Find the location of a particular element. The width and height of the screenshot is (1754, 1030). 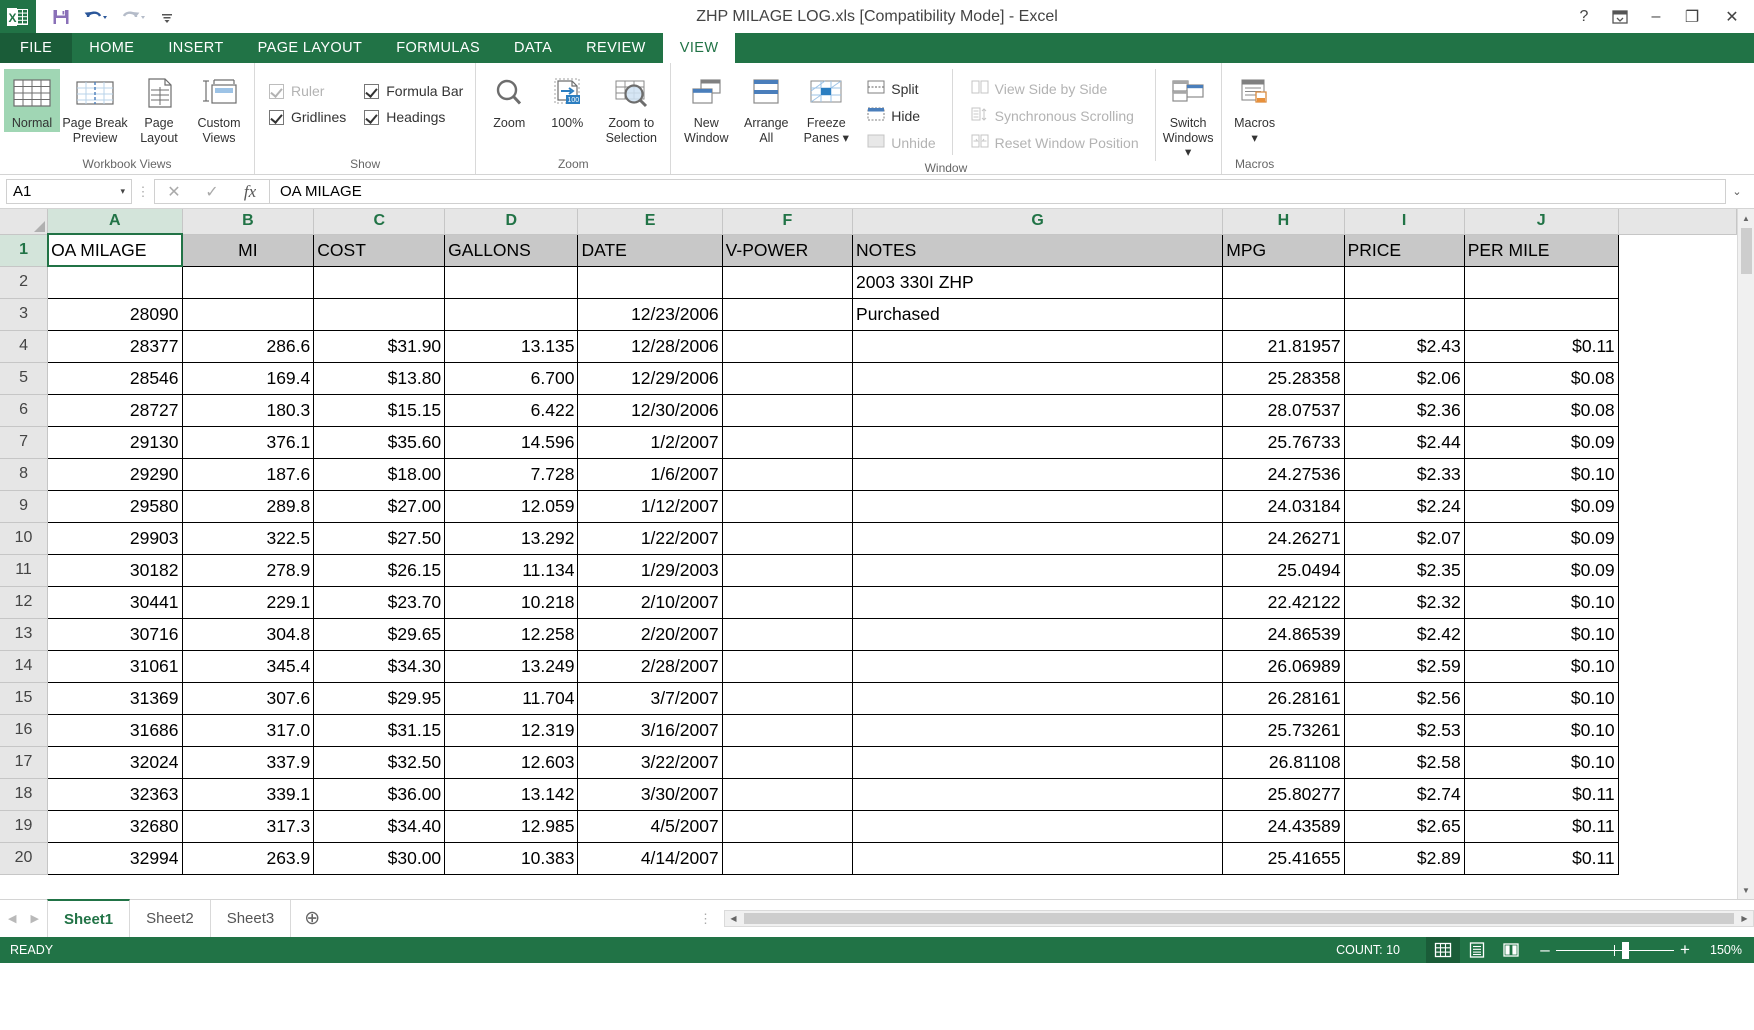

cell-a6: 28727 is located at coordinates (115, 410).